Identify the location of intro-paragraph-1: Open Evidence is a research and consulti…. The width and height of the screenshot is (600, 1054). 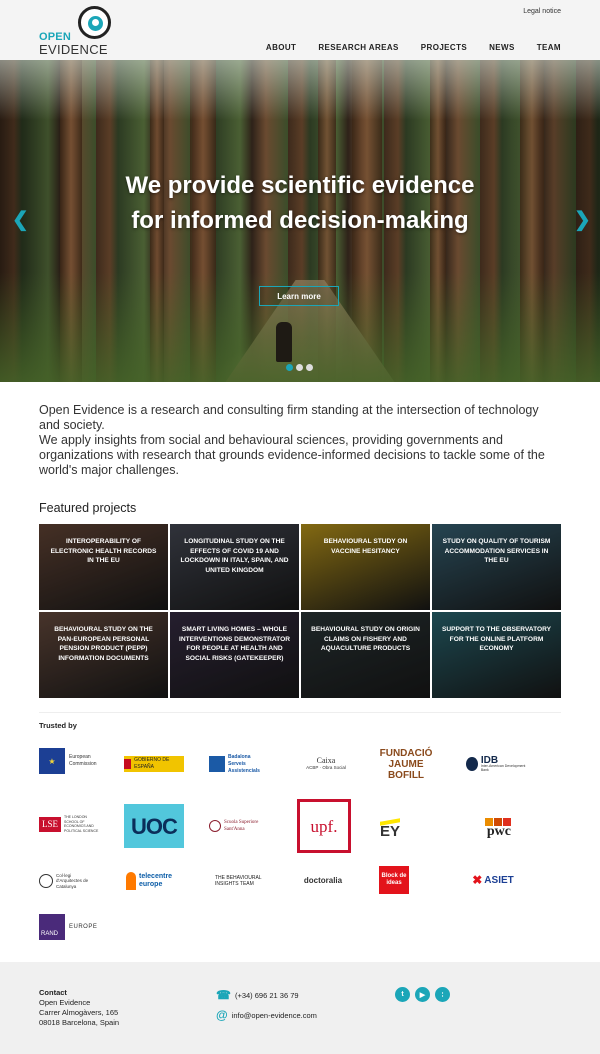
(289, 417).